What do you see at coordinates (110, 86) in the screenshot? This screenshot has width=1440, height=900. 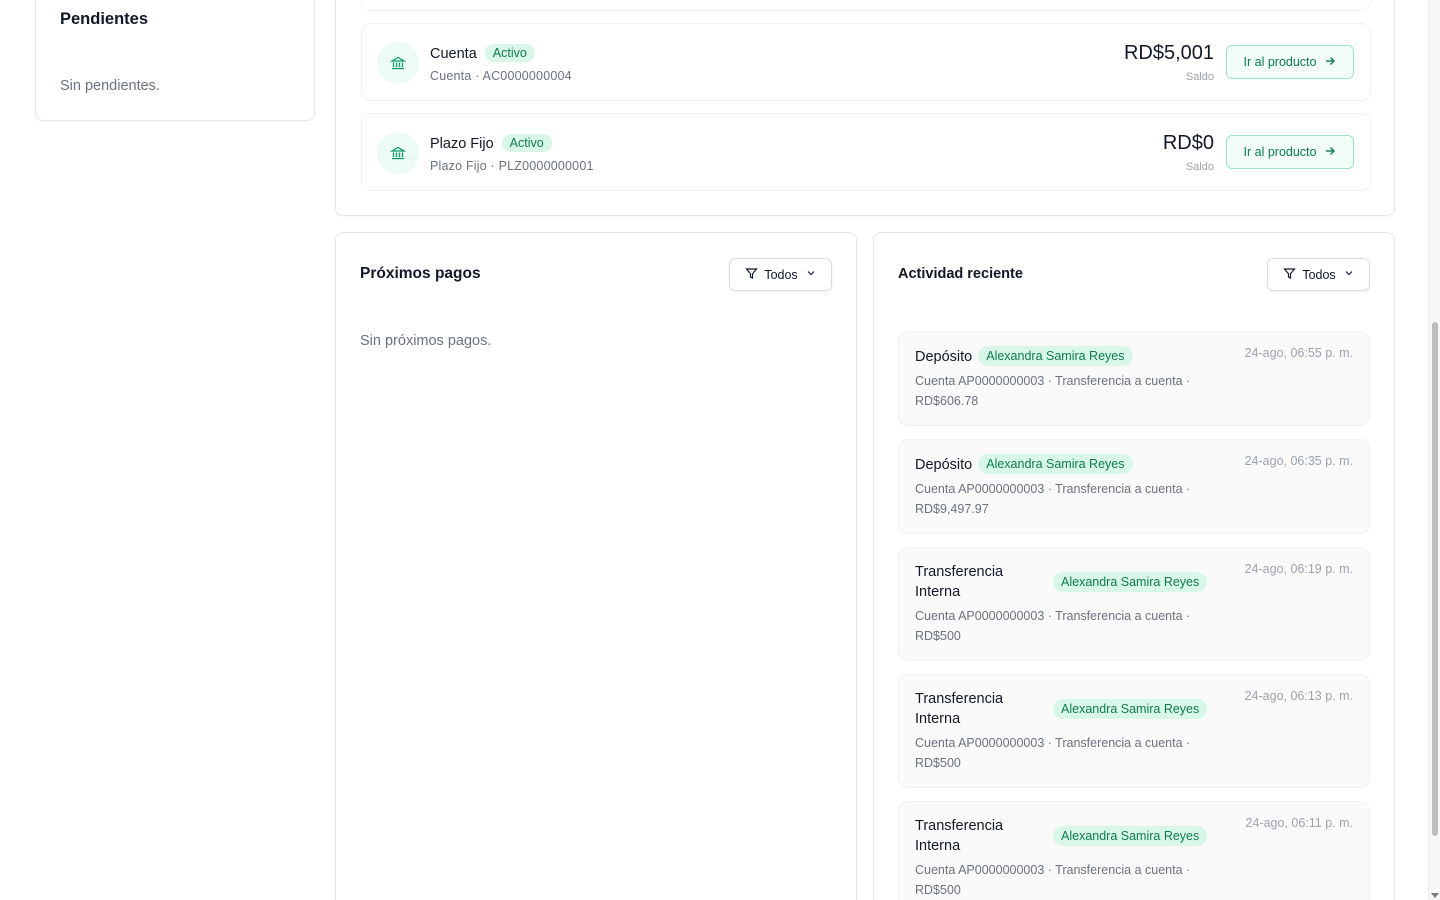 I see `pending-empty-text: Sin pendientes.` at bounding box center [110, 86].